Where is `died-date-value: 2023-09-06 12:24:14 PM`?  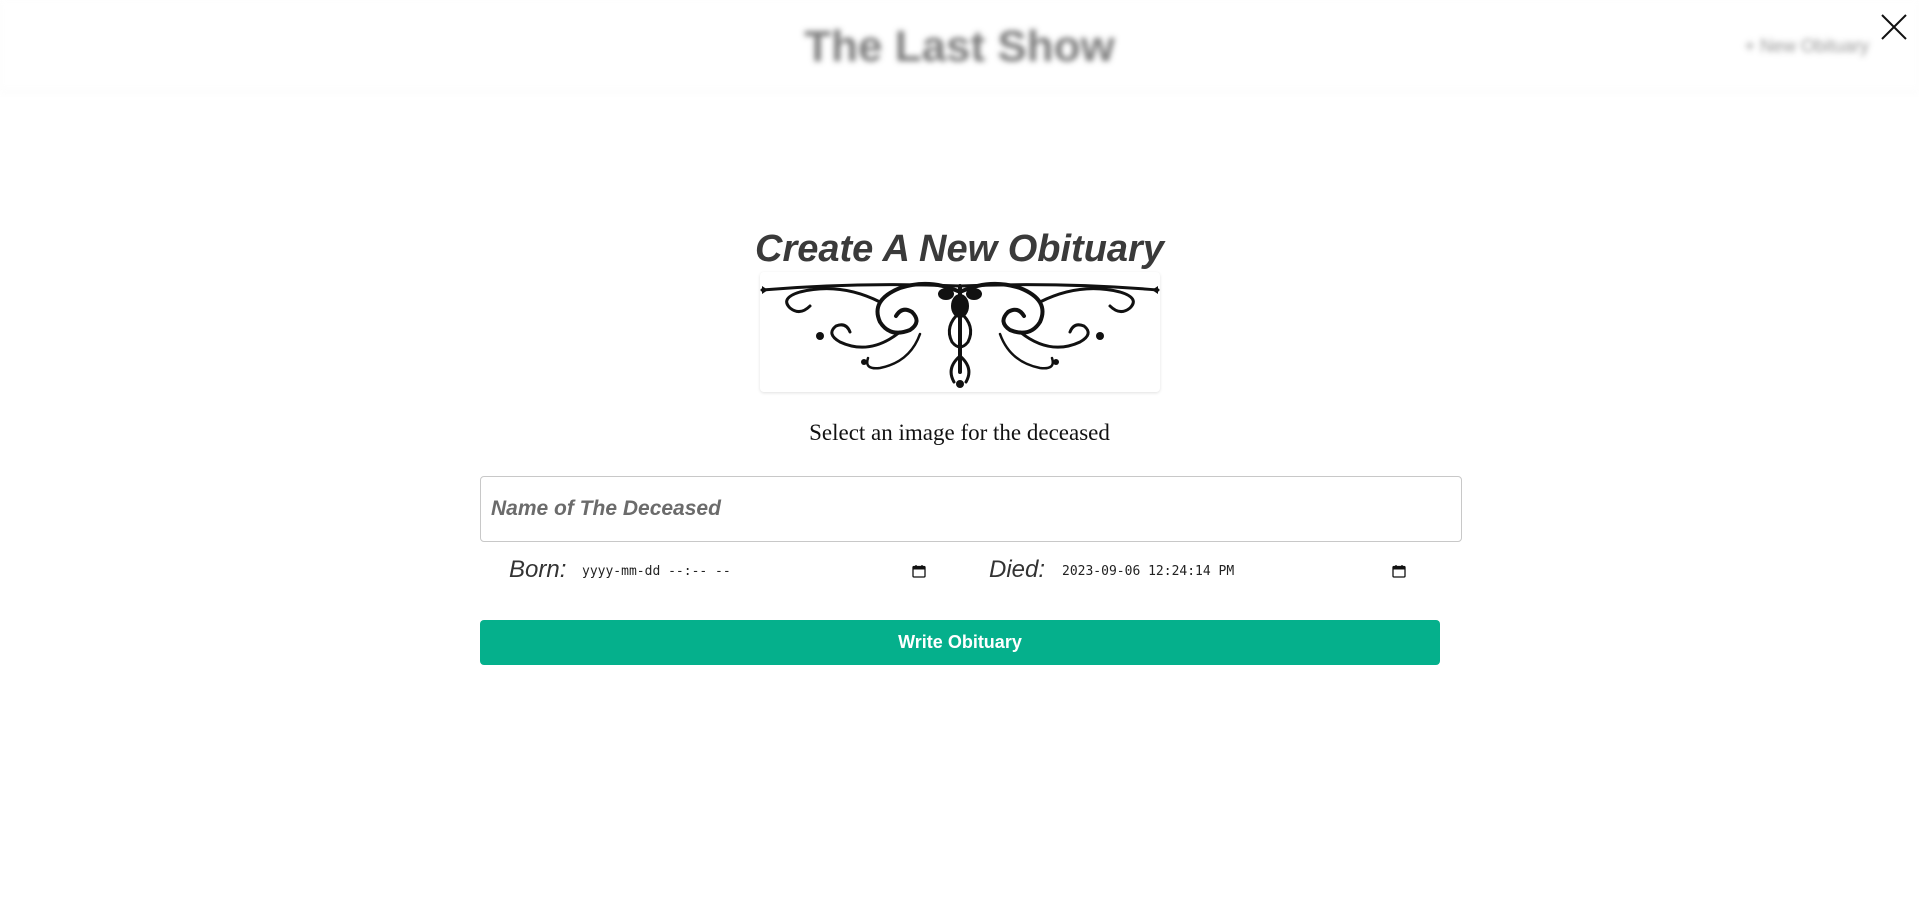
died-date-value: 2023-09-06 12:24:14 PM is located at coordinates (1148, 571).